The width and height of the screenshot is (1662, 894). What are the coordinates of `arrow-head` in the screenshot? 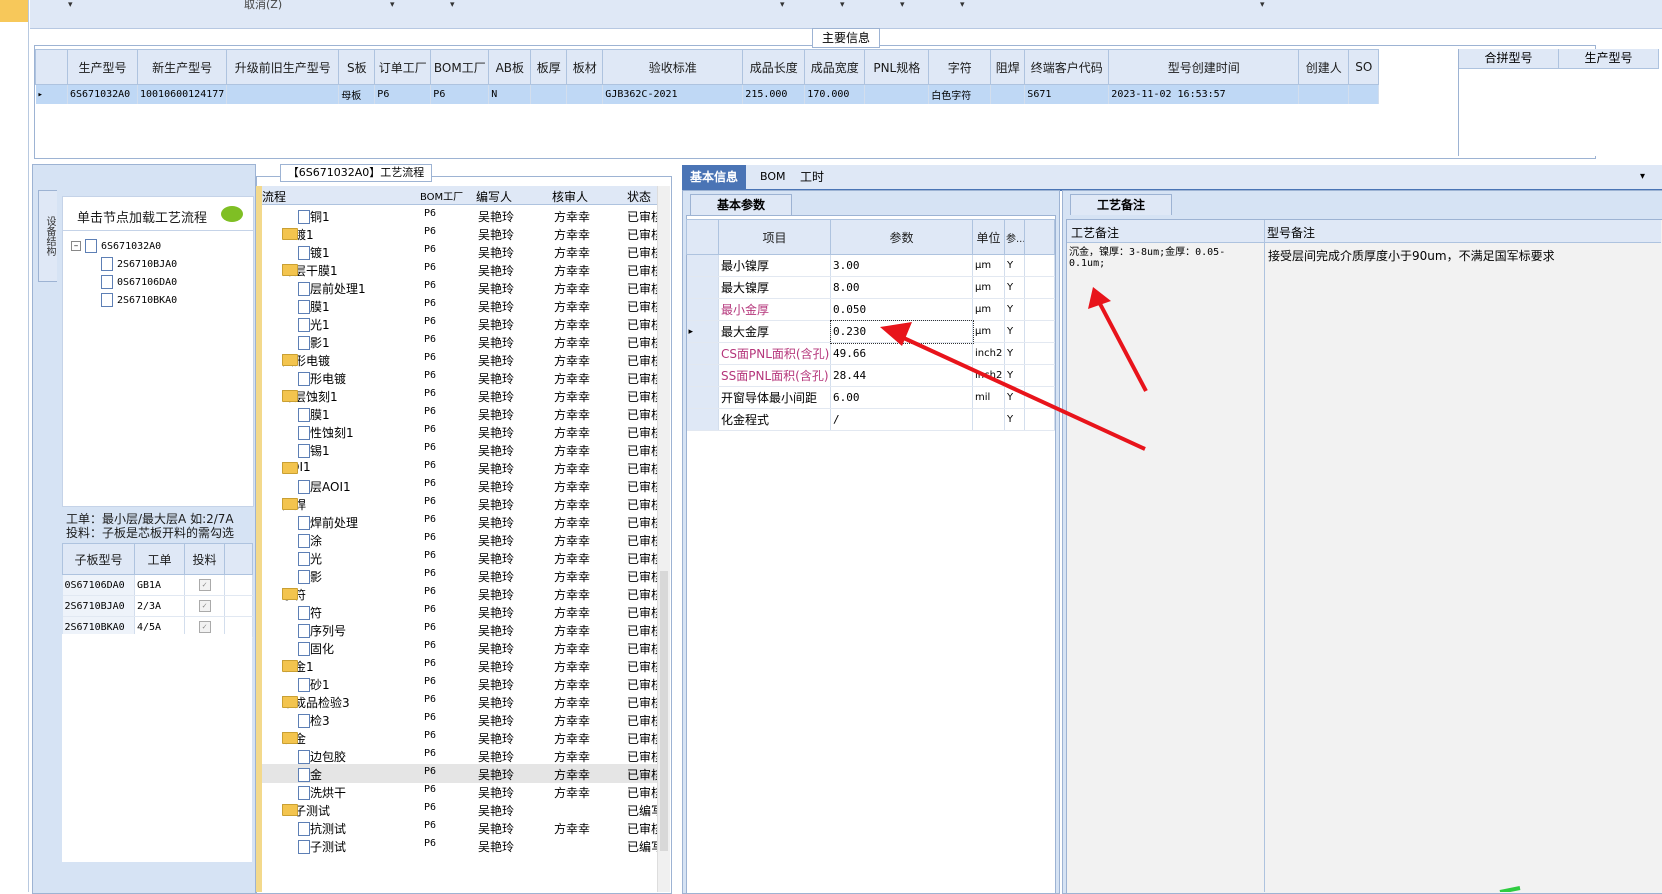 It's located at (896, 334).